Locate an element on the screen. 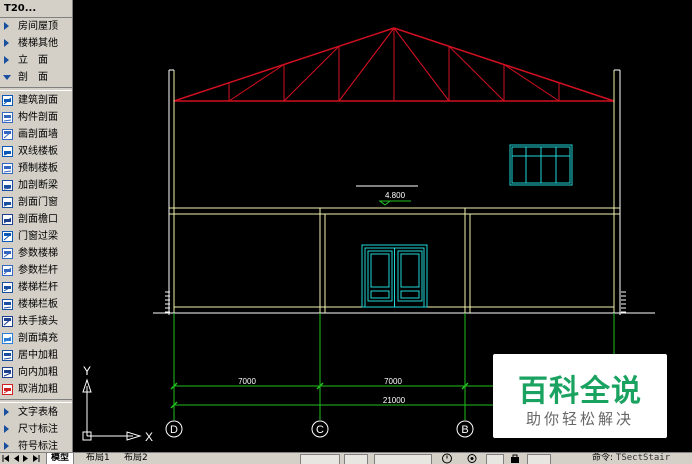 The width and height of the screenshot is (692, 464). double-line-slab-icon is located at coordinates (7, 151).